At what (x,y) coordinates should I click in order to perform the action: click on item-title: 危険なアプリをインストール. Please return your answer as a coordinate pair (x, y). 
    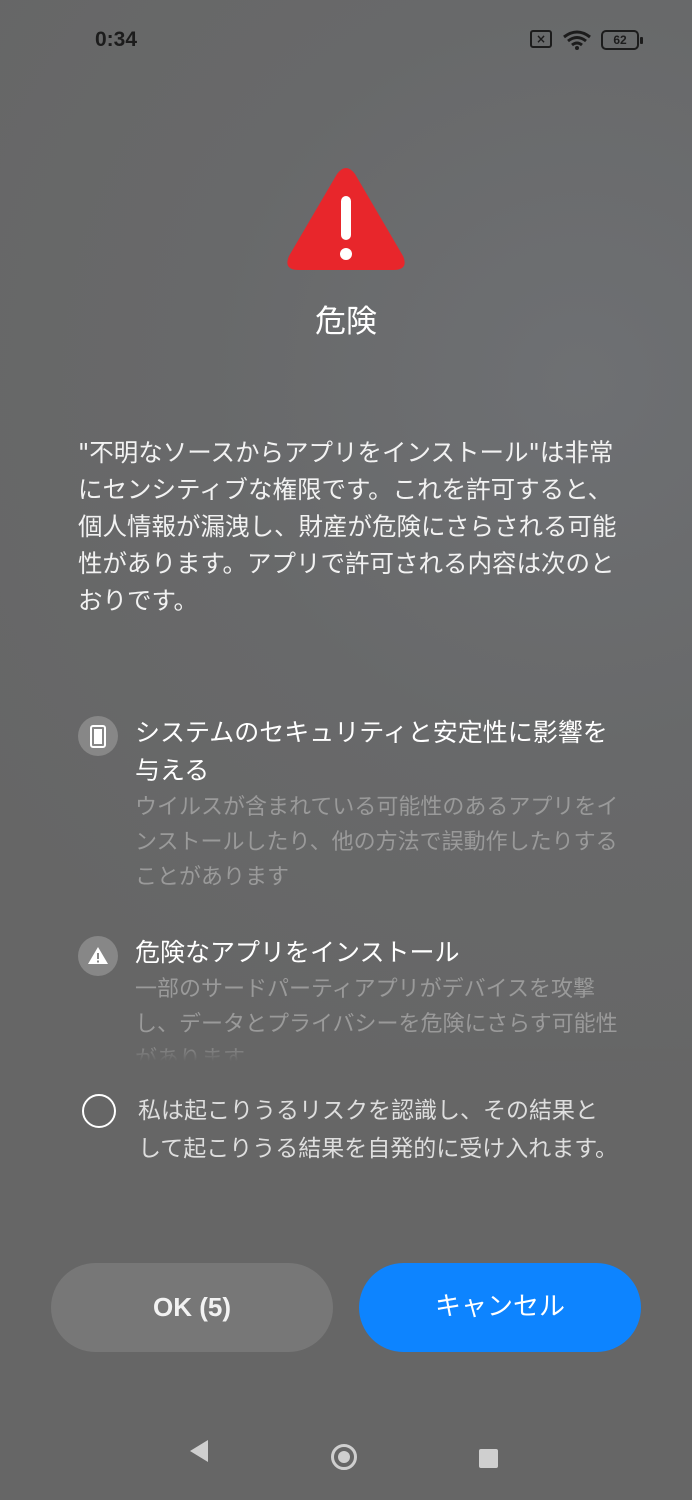
    Looking at the image, I should click on (297, 952).